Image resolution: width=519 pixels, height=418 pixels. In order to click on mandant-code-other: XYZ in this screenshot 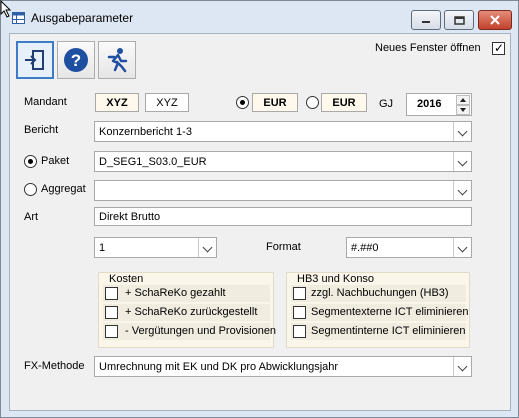, I will do `click(167, 102)`.